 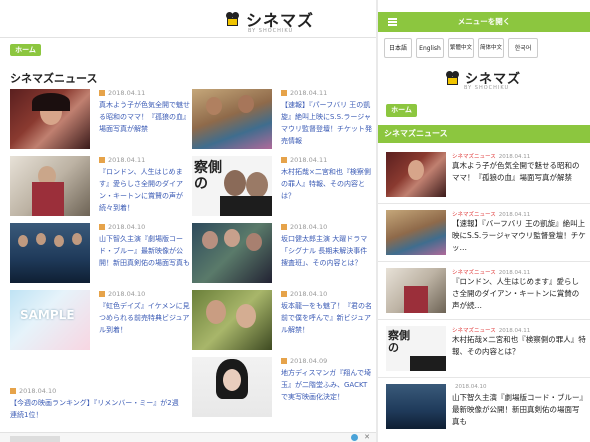 I want to click on menu-open-label: メニューを開く, so click(x=484, y=21).